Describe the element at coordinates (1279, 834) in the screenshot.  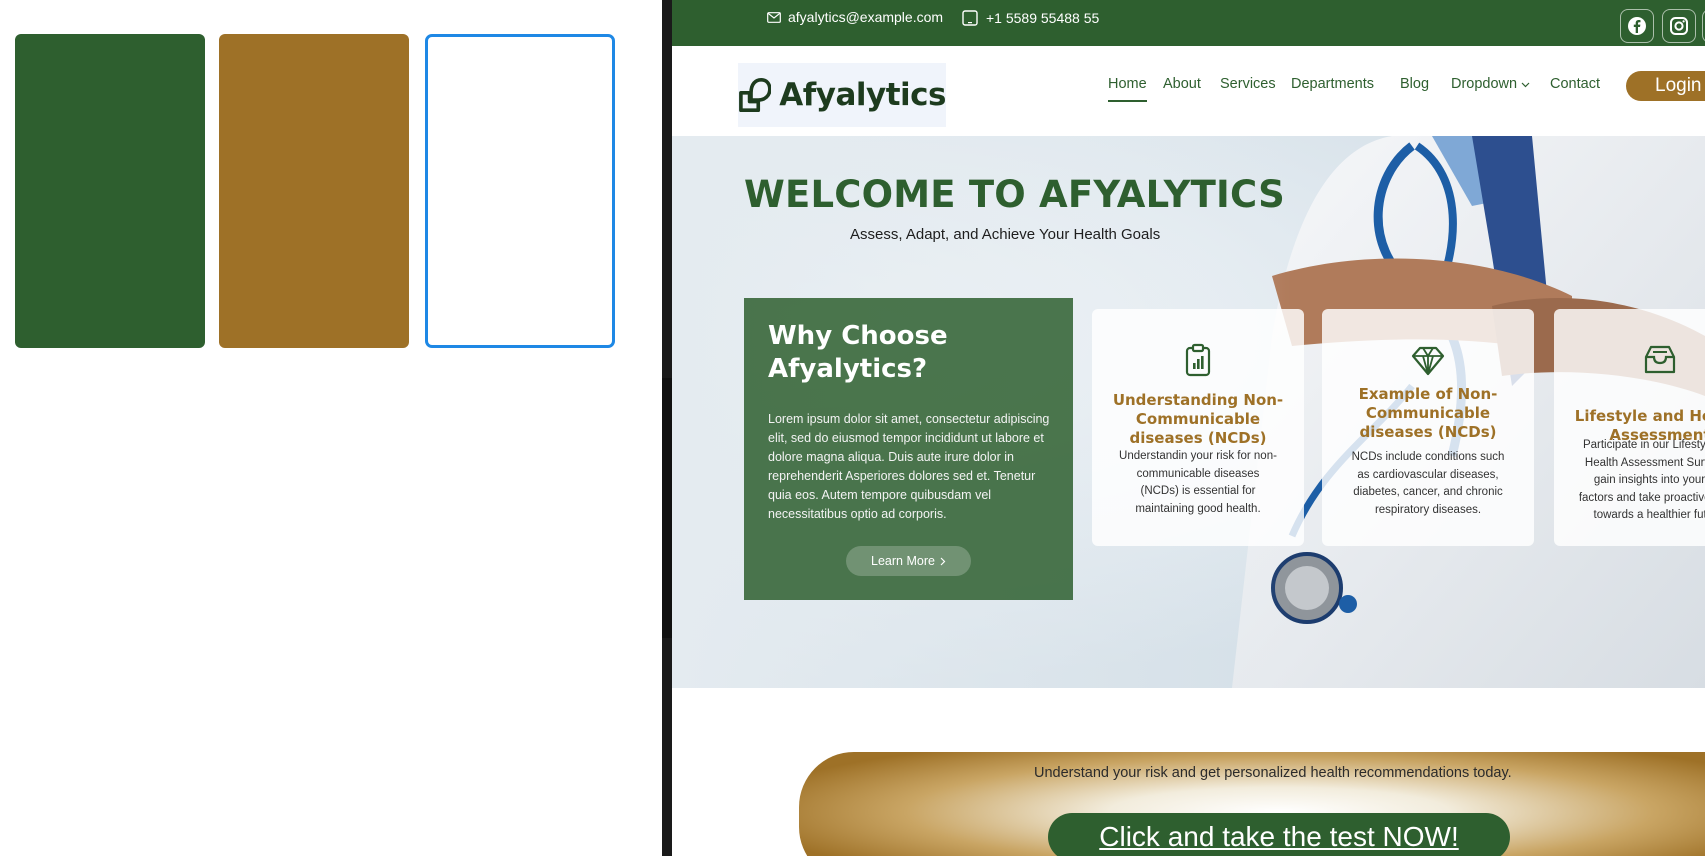
I see `take-test-button: Click and take the test NOW!` at that location.